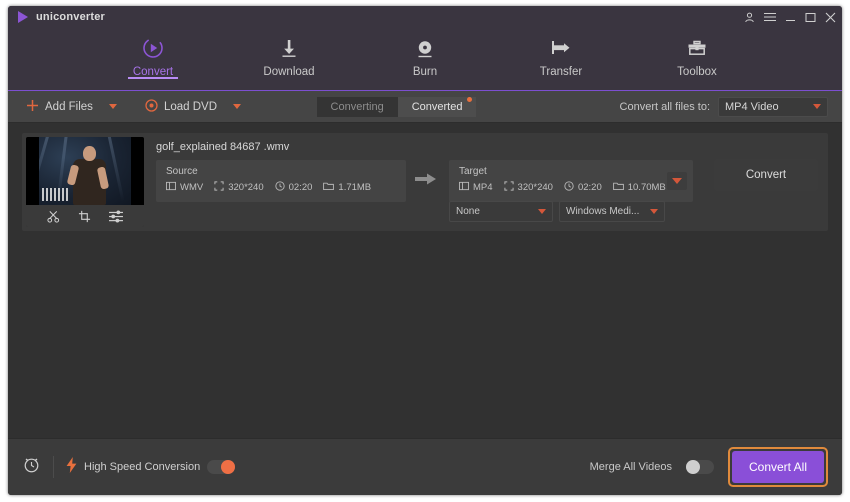 This screenshot has height=502, width=850. I want to click on download-icon, so click(289, 48).